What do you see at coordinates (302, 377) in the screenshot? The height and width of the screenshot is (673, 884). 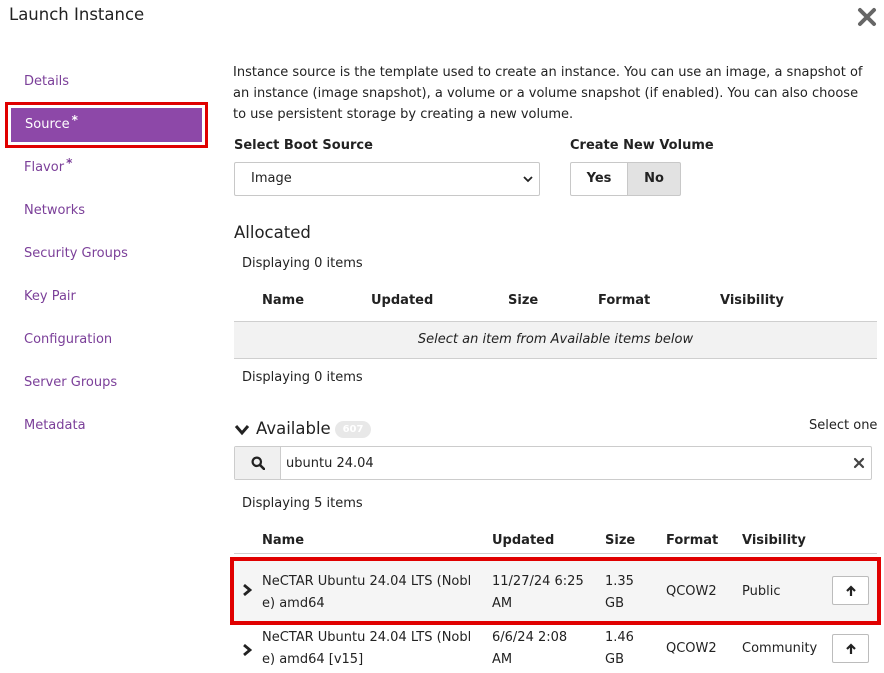 I see `allocated-count-bottom: Displaying 0 items` at bounding box center [302, 377].